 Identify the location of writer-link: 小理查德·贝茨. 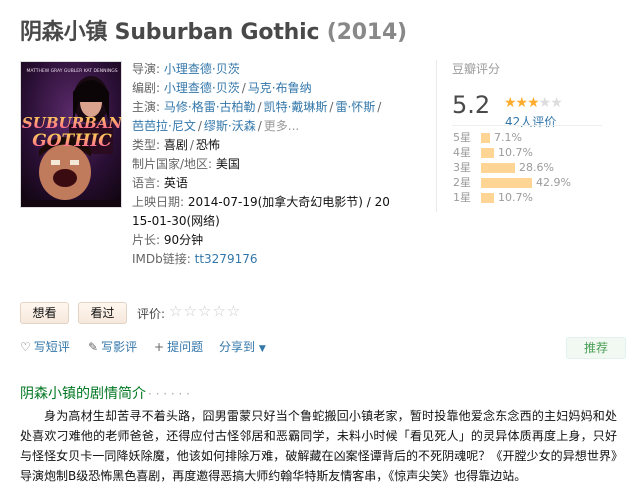
(202, 88).